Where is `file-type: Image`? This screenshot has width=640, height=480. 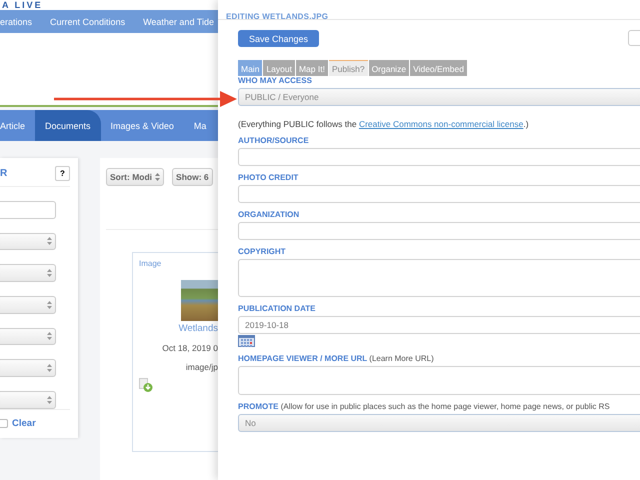
file-type: Image is located at coordinates (150, 263).